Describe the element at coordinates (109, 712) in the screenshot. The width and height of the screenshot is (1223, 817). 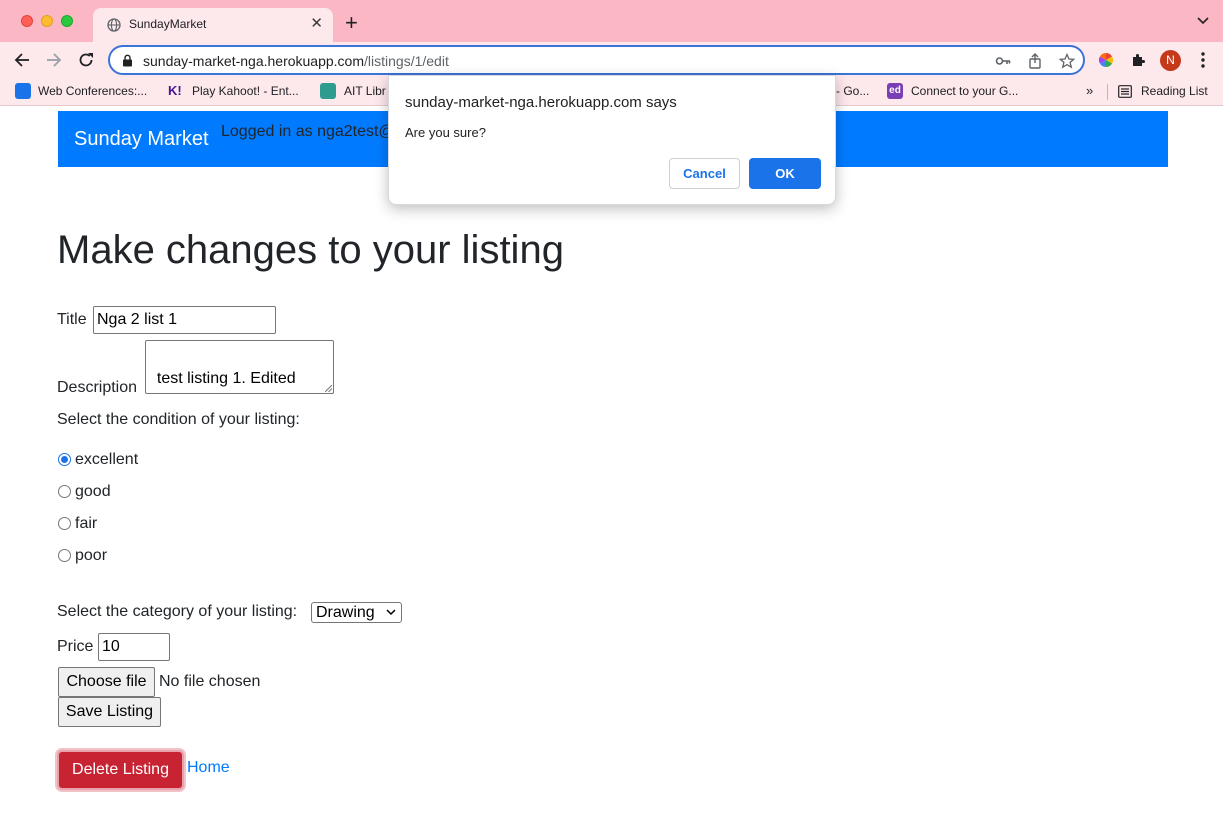
I see `save-listing-button: Save Listing` at that location.